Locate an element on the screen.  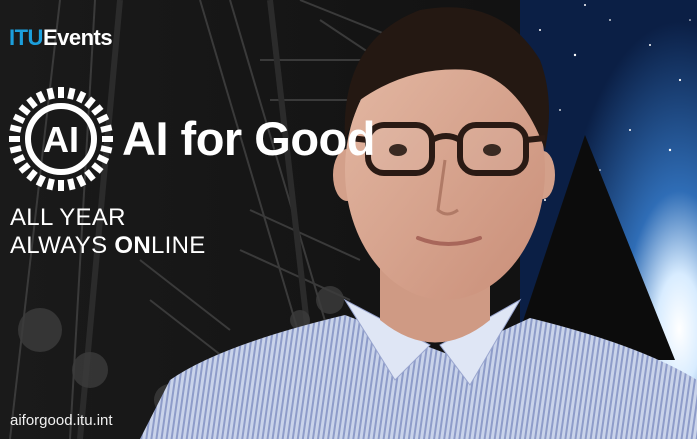
tagline-always-online: ALWAYS ONLINE is located at coordinates (108, 246).